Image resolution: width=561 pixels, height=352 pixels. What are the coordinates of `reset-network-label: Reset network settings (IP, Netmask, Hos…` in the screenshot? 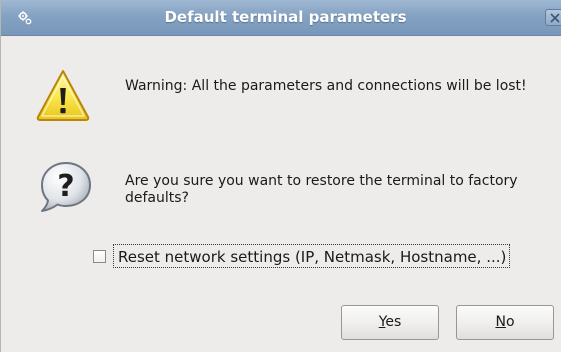 It's located at (312, 256).